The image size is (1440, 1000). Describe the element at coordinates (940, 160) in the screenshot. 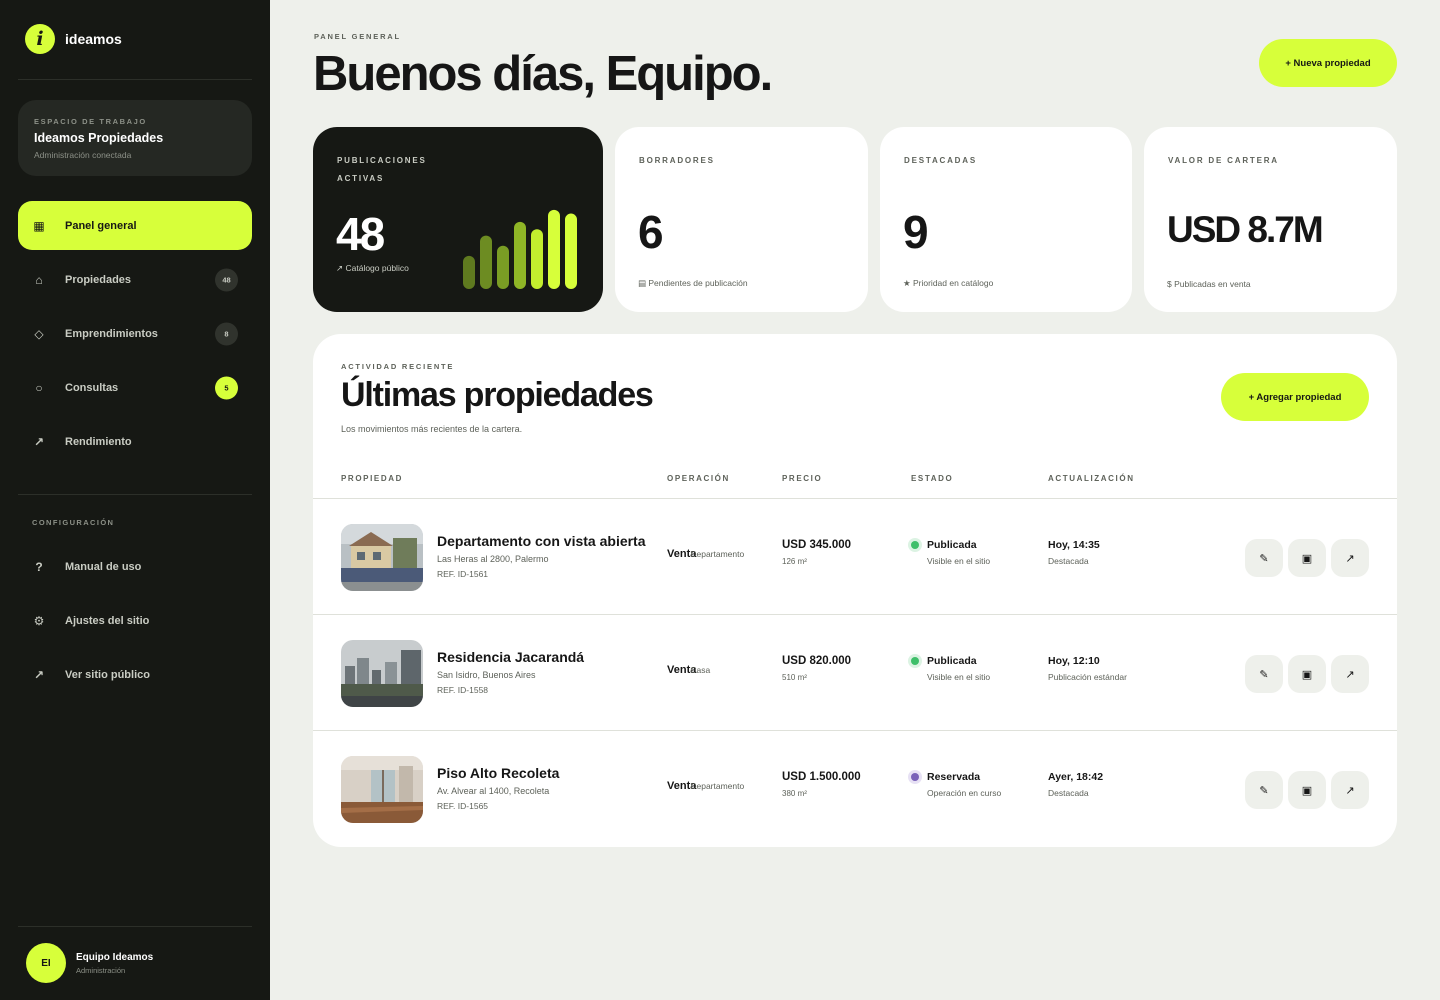

I see `stat-label: DESTACADAS` at that location.